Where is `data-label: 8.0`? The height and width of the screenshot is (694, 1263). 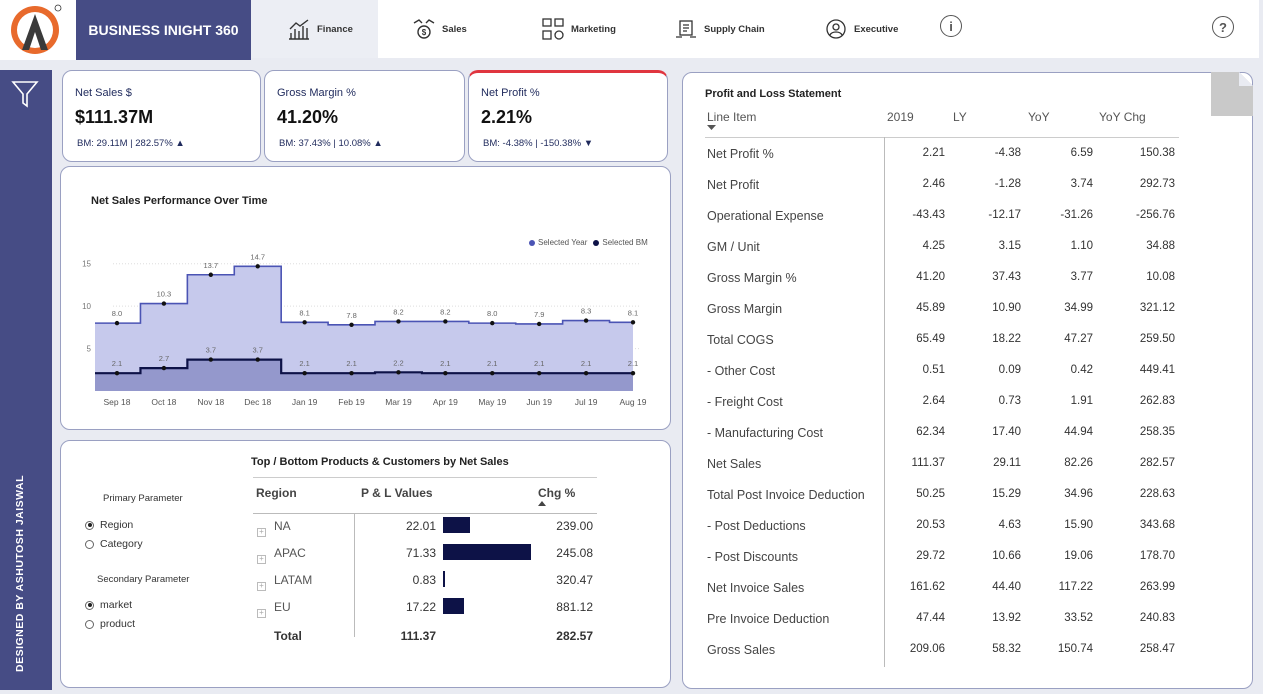
data-label: 8.0 is located at coordinates (117, 313).